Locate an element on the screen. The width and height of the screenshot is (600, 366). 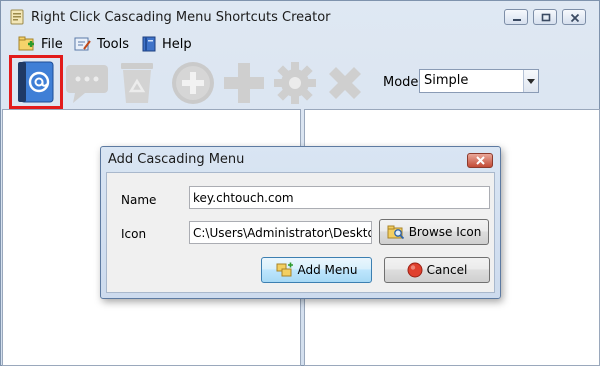
plus-button is located at coordinates (244, 82).